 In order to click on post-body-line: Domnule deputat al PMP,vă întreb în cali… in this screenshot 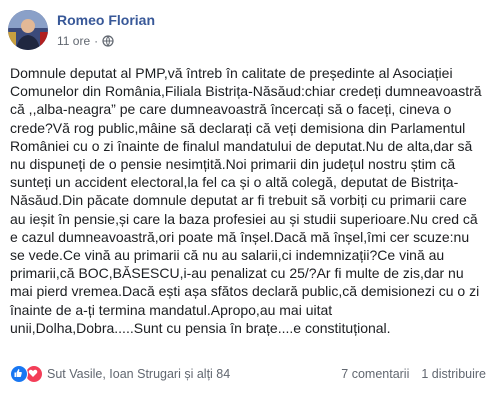, I will do `click(231, 73)`.